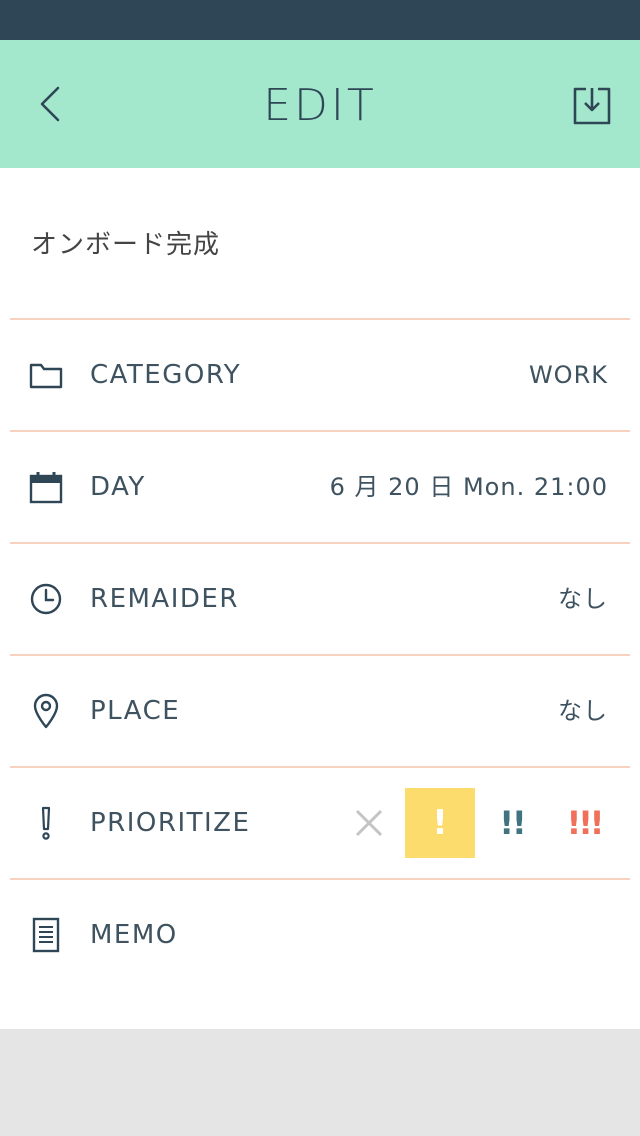 The height and width of the screenshot is (1136, 640). I want to click on header-bar: EDIT, so click(320, 104).